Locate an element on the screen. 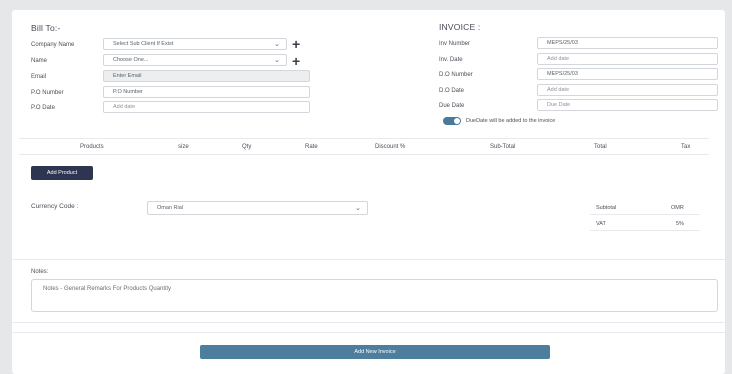  notes-label: Notes: is located at coordinates (40, 272).